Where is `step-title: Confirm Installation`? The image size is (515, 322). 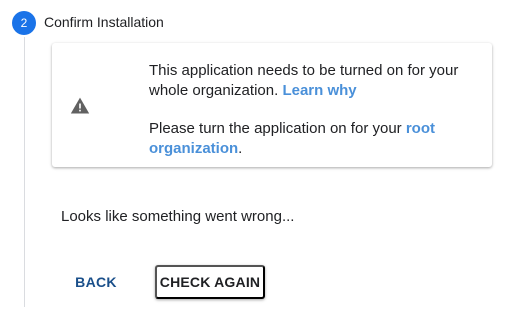
step-title: Confirm Installation is located at coordinates (104, 22).